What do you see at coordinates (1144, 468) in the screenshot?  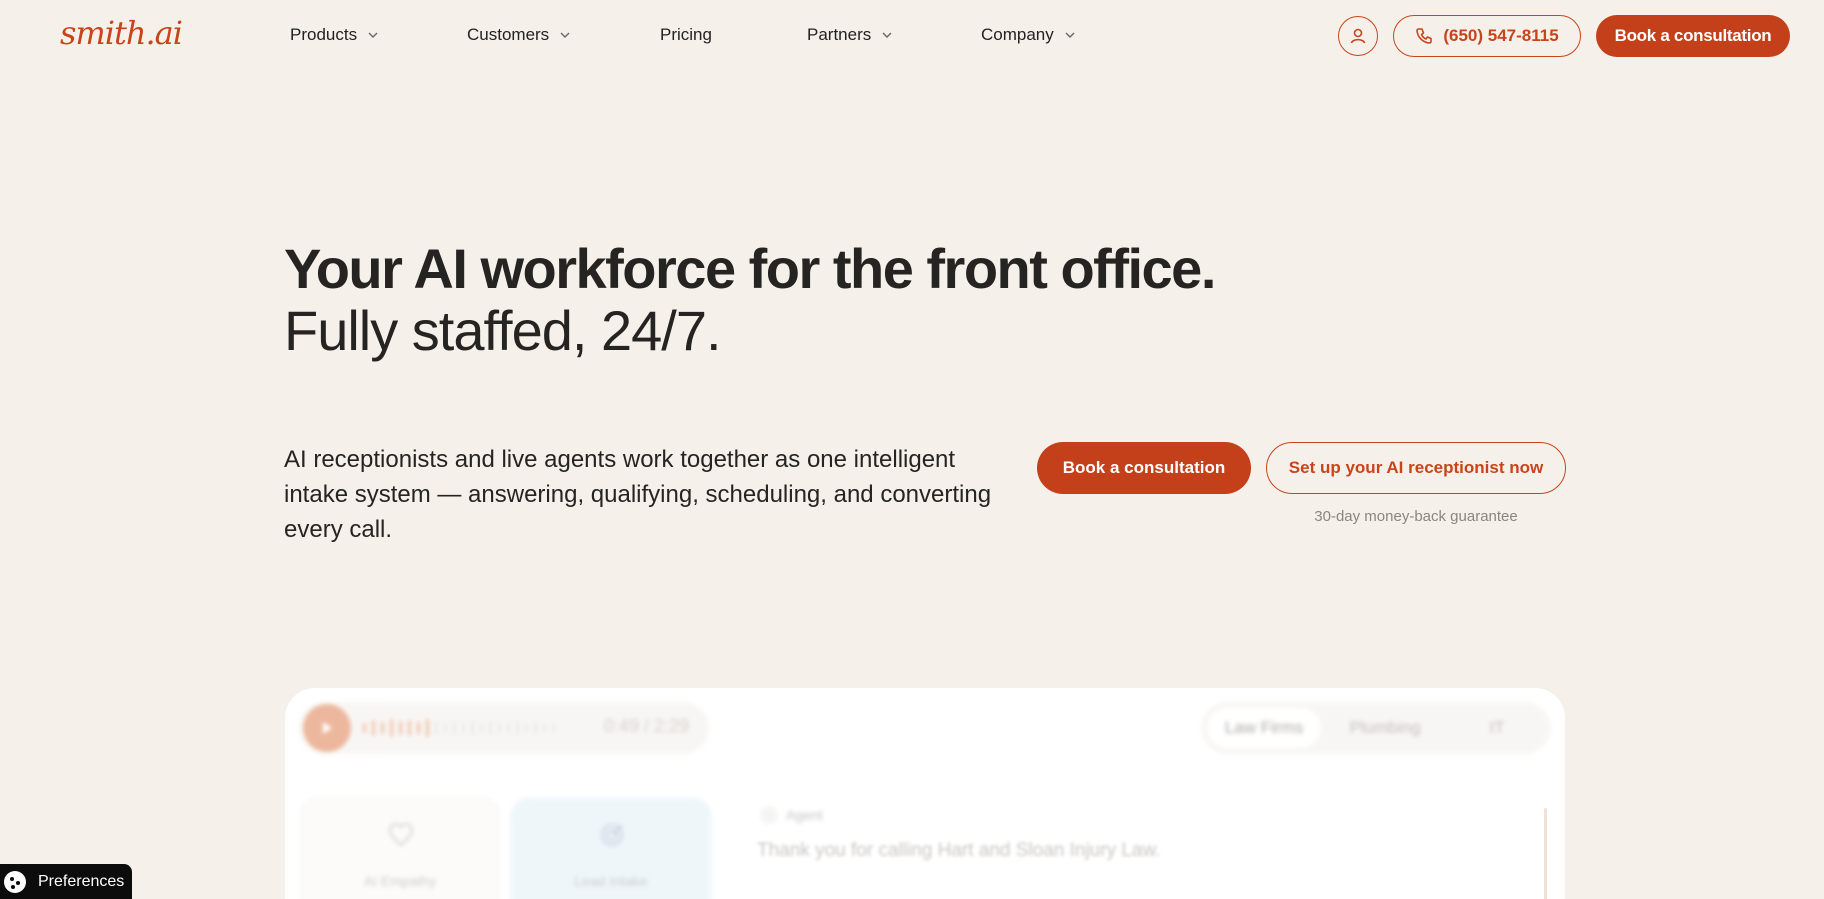 I see `book-consultation-button: Book a consultation` at bounding box center [1144, 468].